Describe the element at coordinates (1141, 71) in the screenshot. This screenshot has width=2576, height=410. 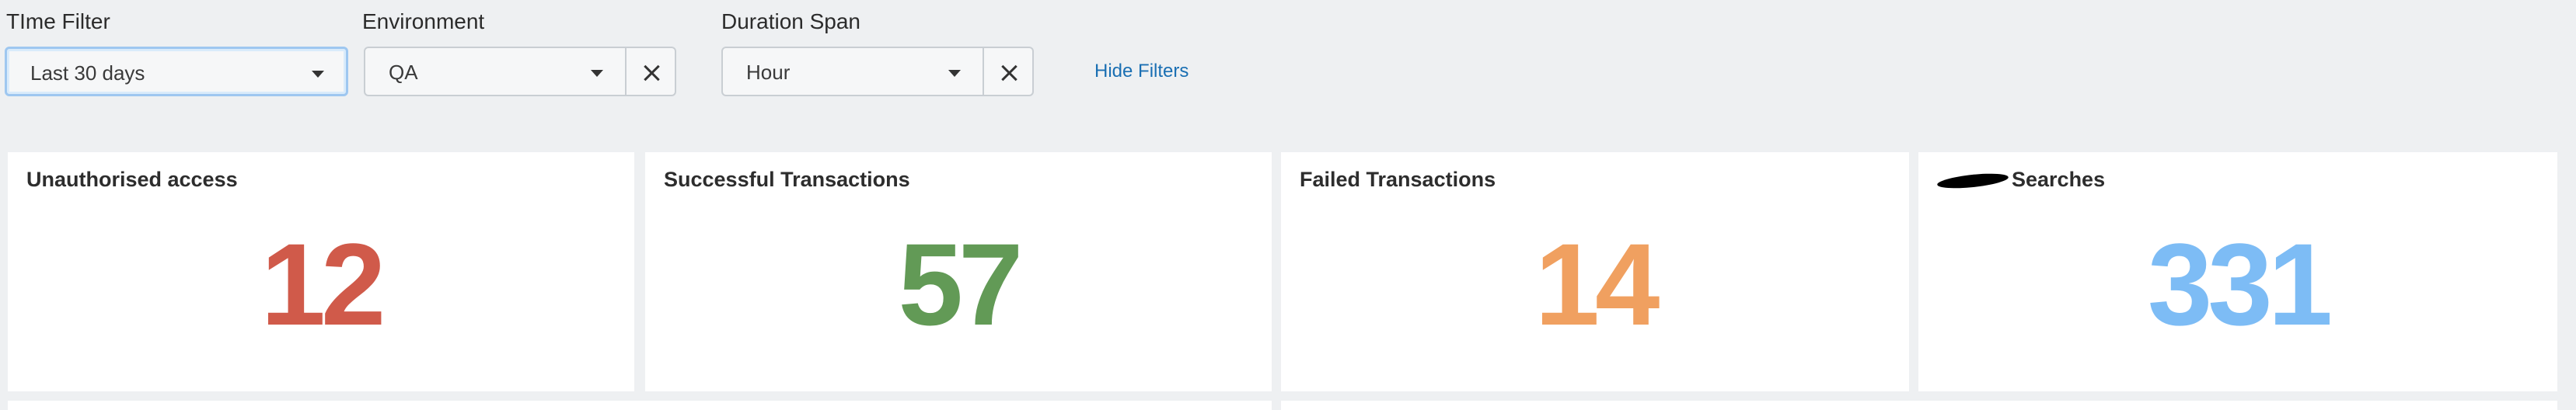
I see `hide-filters-link: Hide Filters` at that location.